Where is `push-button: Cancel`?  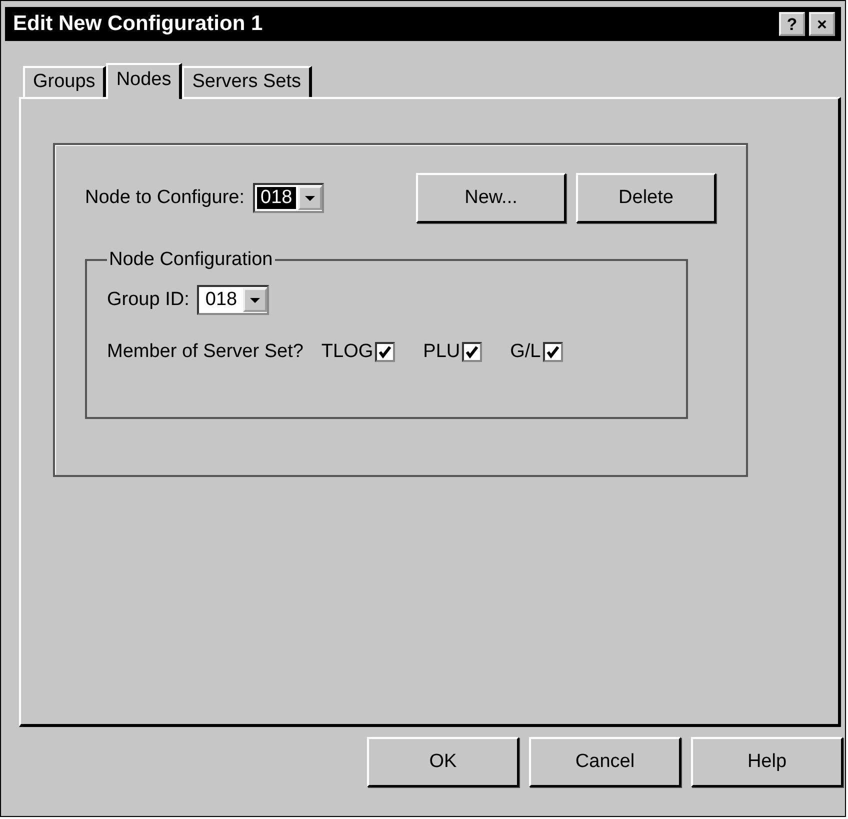
push-button: Cancel is located at coordinates (605, 762).